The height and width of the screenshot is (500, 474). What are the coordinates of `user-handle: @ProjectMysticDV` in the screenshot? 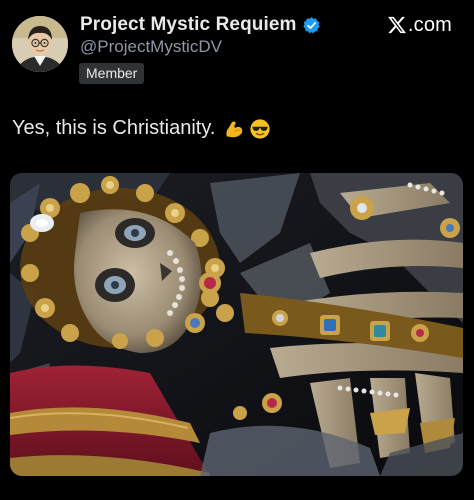 It's located at (151, 47).